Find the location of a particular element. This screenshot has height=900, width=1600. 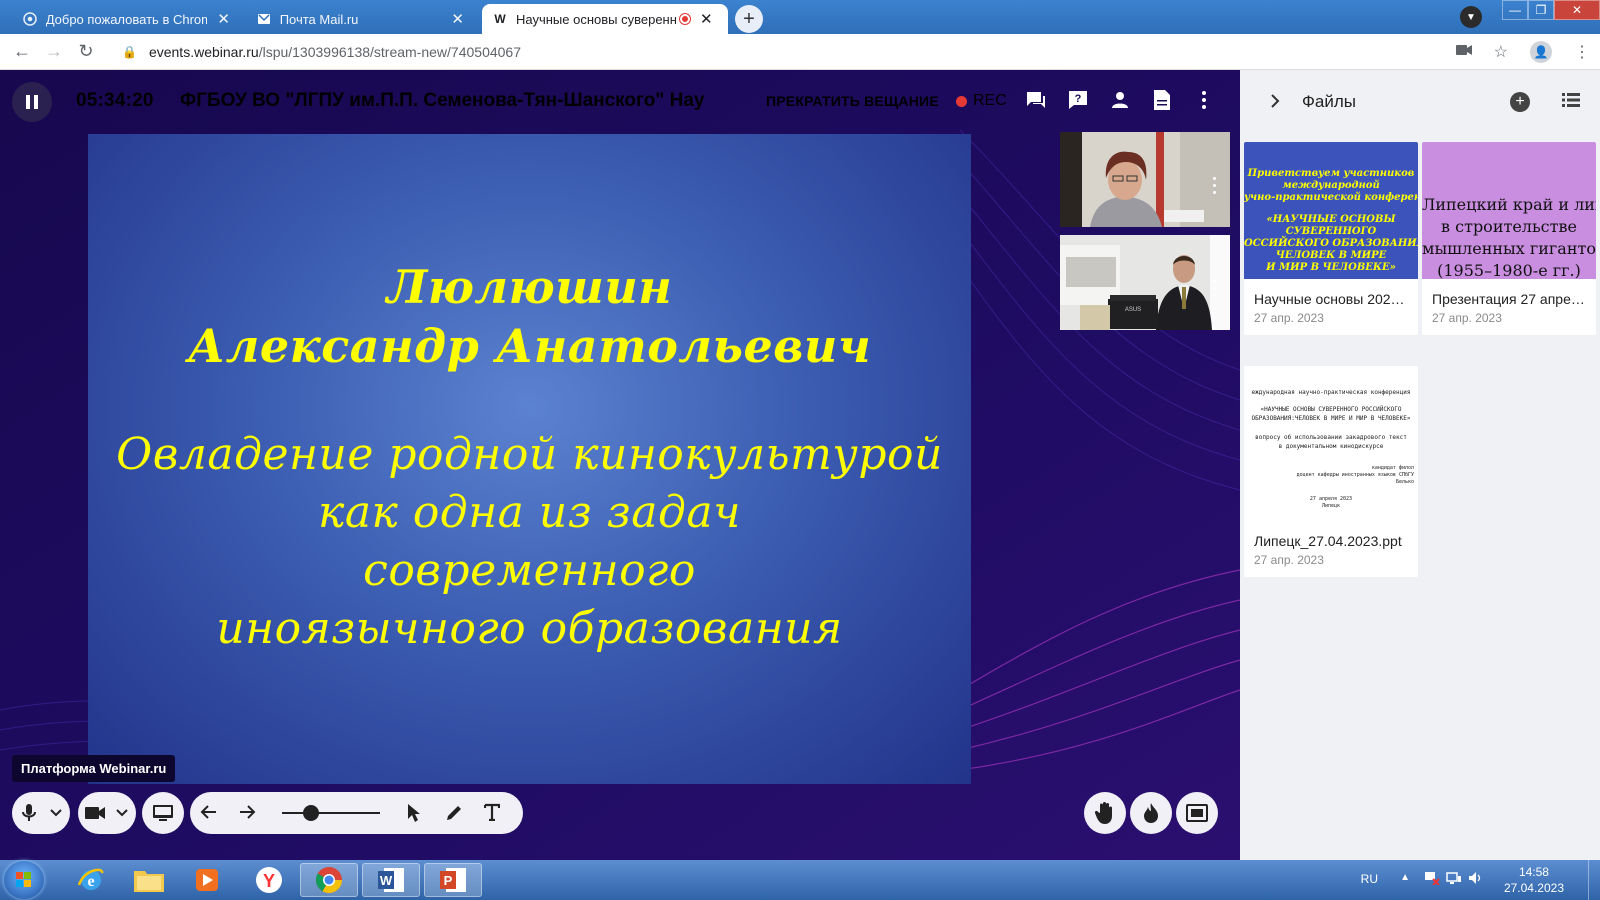

platform-watermark: Платформа Webinar.ru is located at coordinates (94, 768).